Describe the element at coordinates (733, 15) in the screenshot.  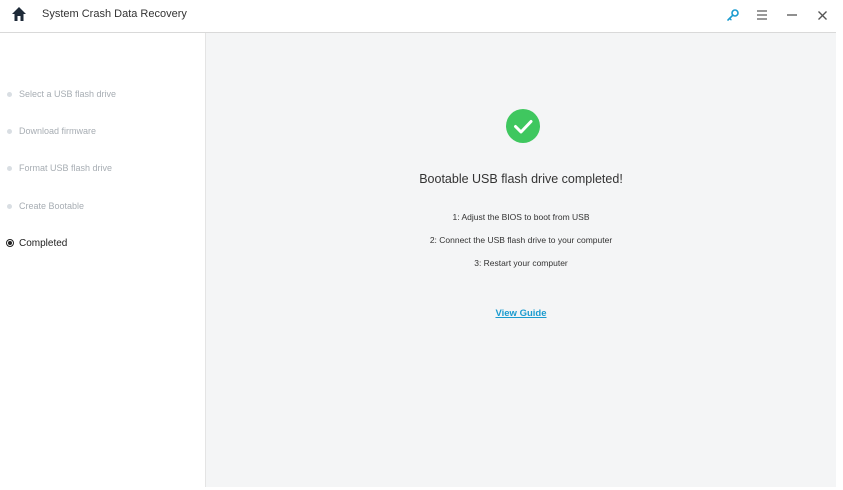
I see `key-icon` at that location.